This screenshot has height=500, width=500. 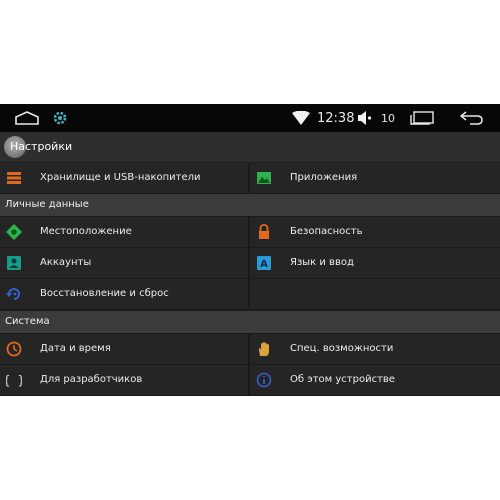 I want to click on settings-item-about: Об этом устройстве, so click(x=375, y=380).